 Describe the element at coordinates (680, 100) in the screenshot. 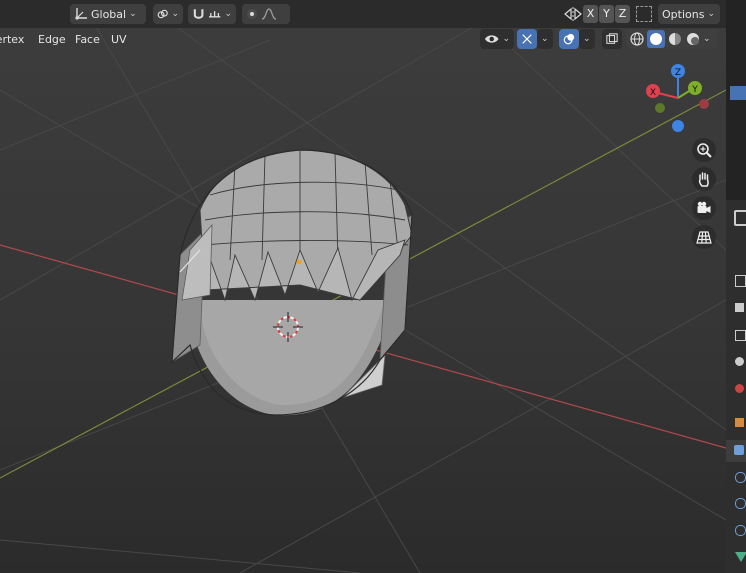

I see `navigation-gizmo: Z X Y` at that location.